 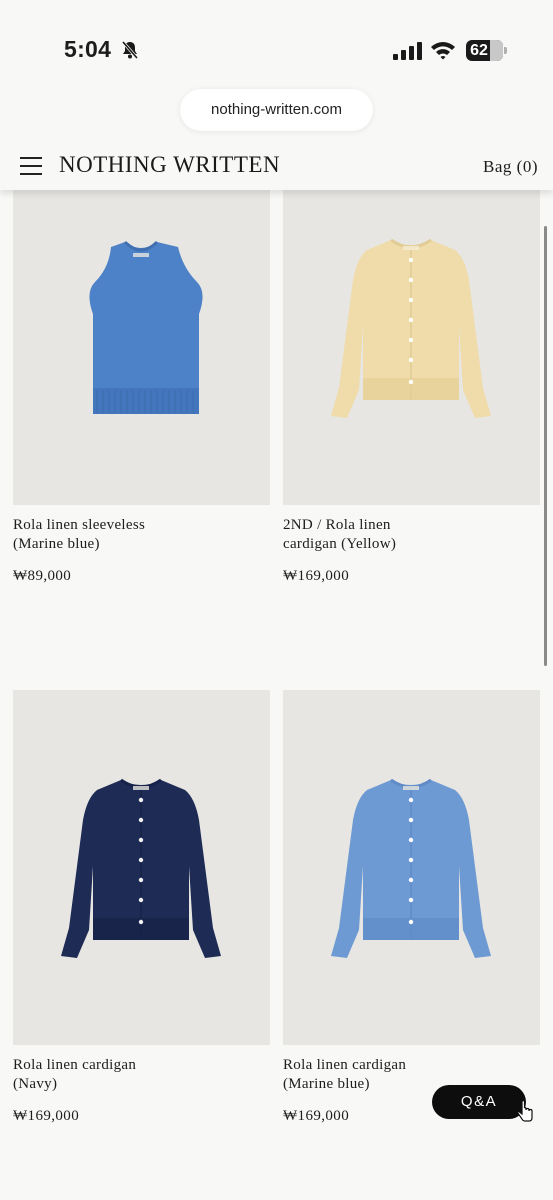 What do you see at coordinates (524, 1111) in the screenshot?
I see `pointer-cursor-icon` at bounding box center [524, 1111].